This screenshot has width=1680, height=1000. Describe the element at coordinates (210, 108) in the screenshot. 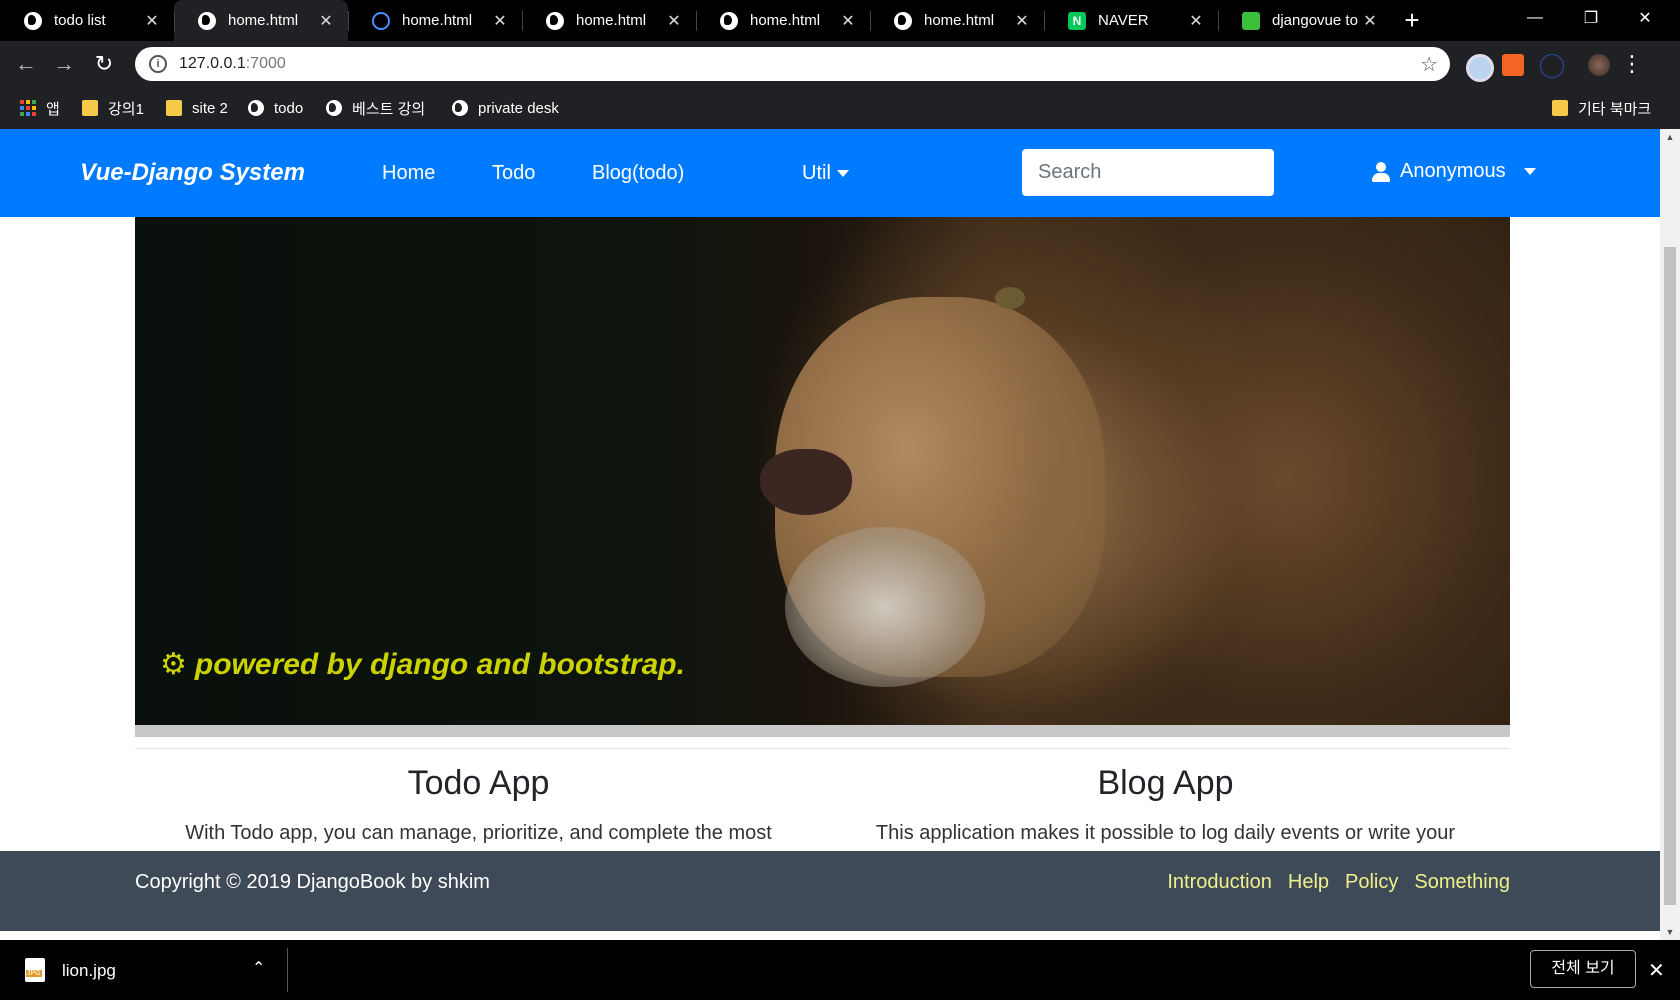

I see `bookmark-label: site 2` at that location.